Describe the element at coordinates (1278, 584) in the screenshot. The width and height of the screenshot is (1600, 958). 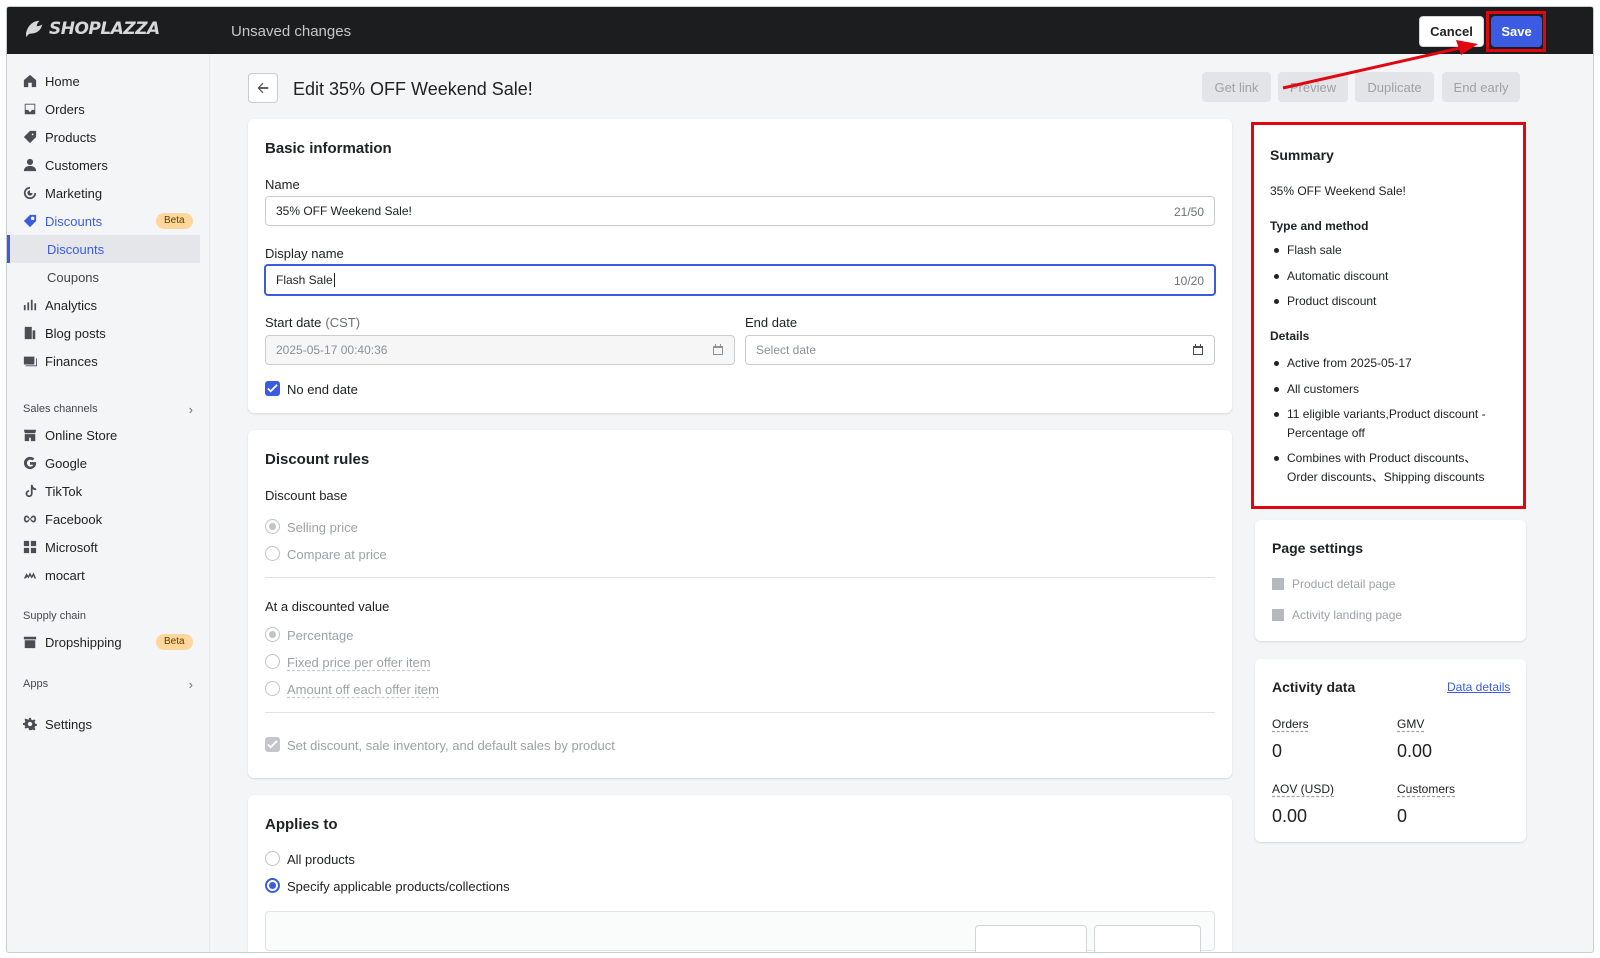
I see `page-icon` at that location.